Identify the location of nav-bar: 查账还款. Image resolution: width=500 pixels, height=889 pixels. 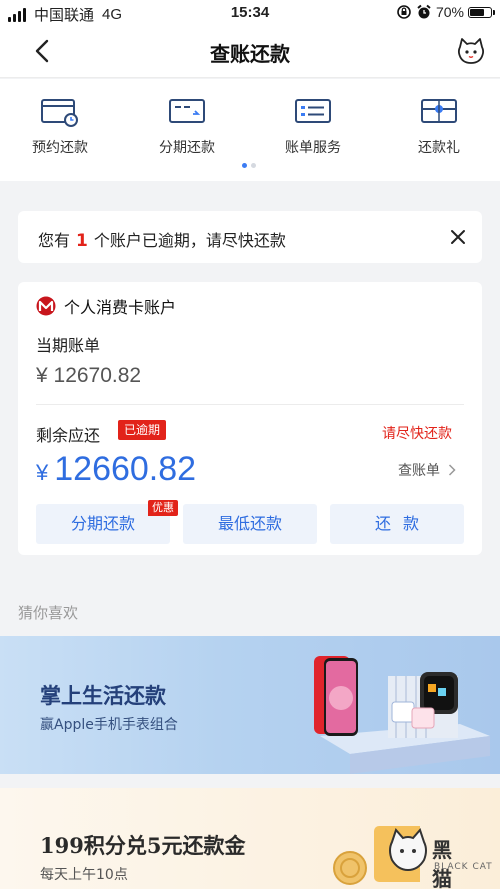
(250, 52).